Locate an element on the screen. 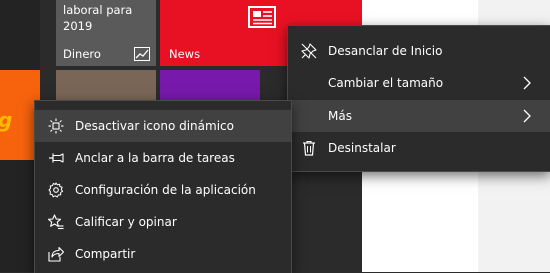  pin-icon is located at coordinates (56, 158).